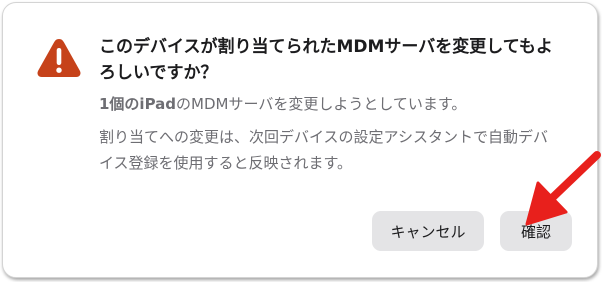 This screenshot has width=602, height=282. Describe the element at coordinates (428, 231) in the screenshot. I see `cancel-button: キャンセル` at that location.